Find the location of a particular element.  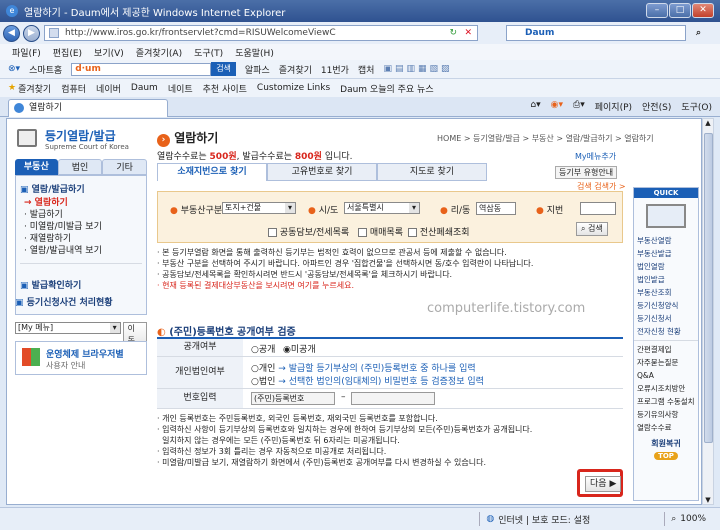

refresh-icon: ↻ is located at coordinates (453, 33).